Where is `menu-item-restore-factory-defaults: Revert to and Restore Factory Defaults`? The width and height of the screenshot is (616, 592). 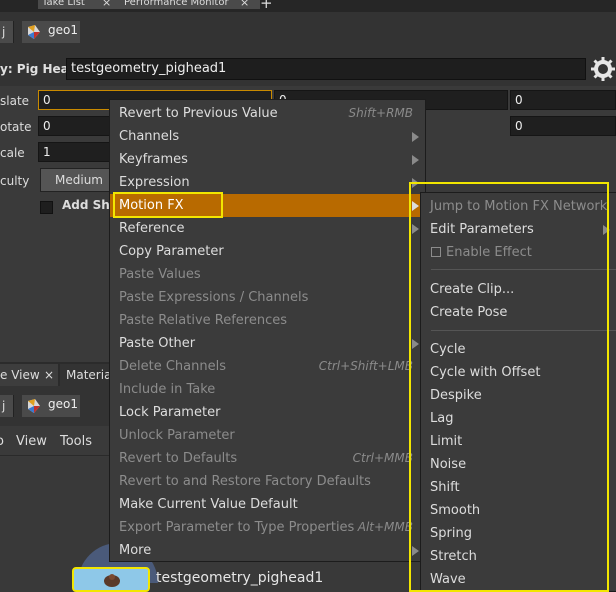 menu-item-restore-factory-defaults: Revert to and Restore Factory Defaults is located at coordinates (267, 481).